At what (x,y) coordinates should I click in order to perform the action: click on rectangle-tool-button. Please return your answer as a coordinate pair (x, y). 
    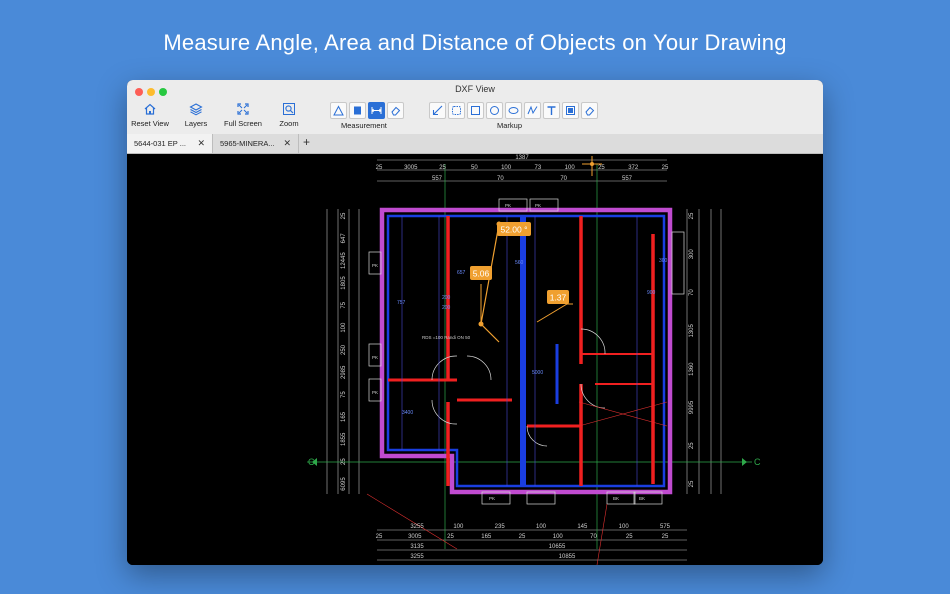
    Looking at the image, I should click on (475, 110).